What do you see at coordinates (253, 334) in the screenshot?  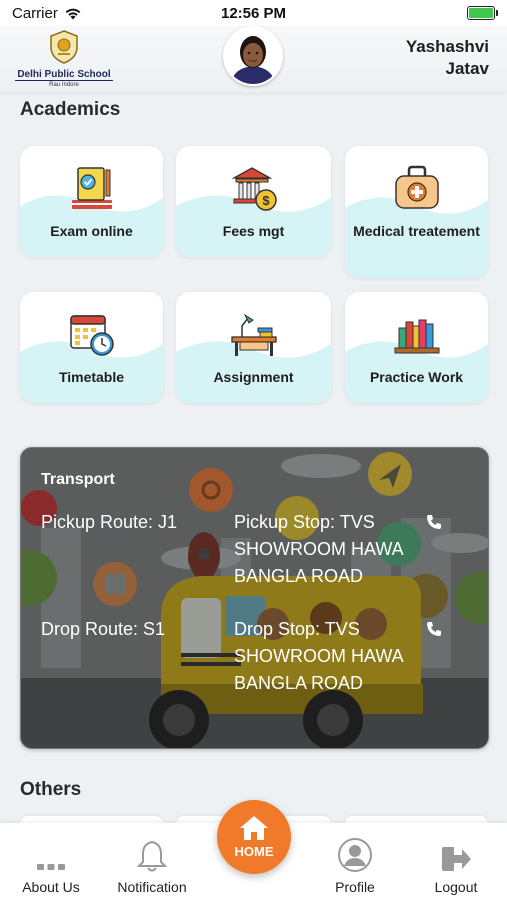 I see `desk-icon` at bounding box center [253, 334].